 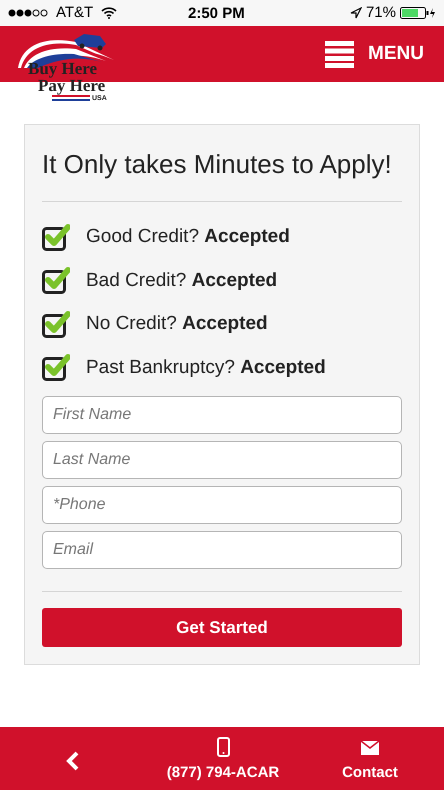 I want to click on battery-percent: 71%, so click(x=381, y=12).